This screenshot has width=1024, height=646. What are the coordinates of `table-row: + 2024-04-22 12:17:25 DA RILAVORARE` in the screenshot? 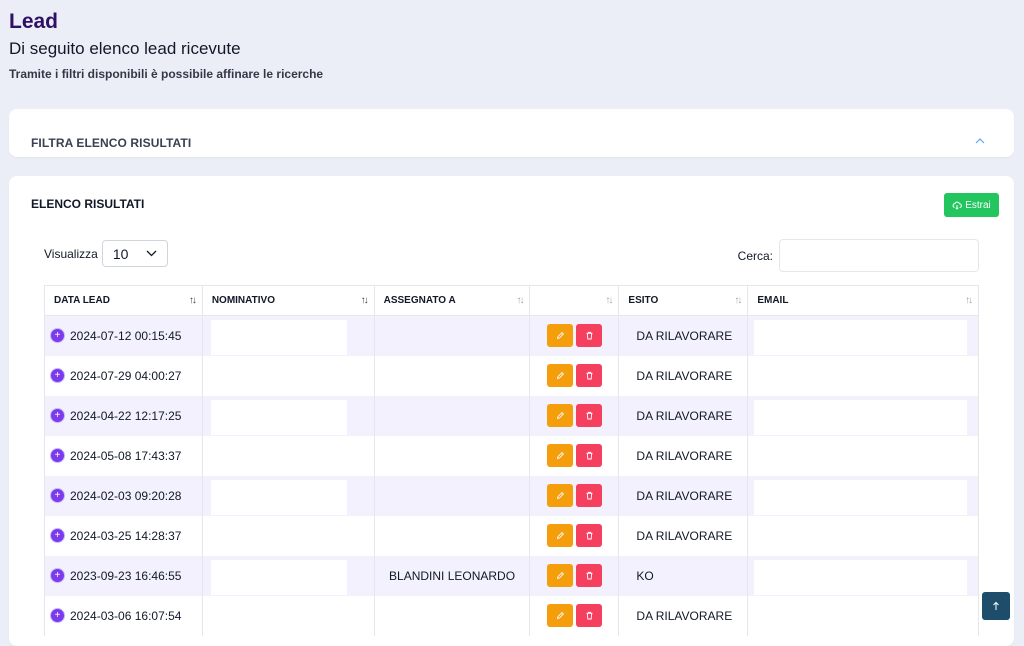 It's located at (511, 415).